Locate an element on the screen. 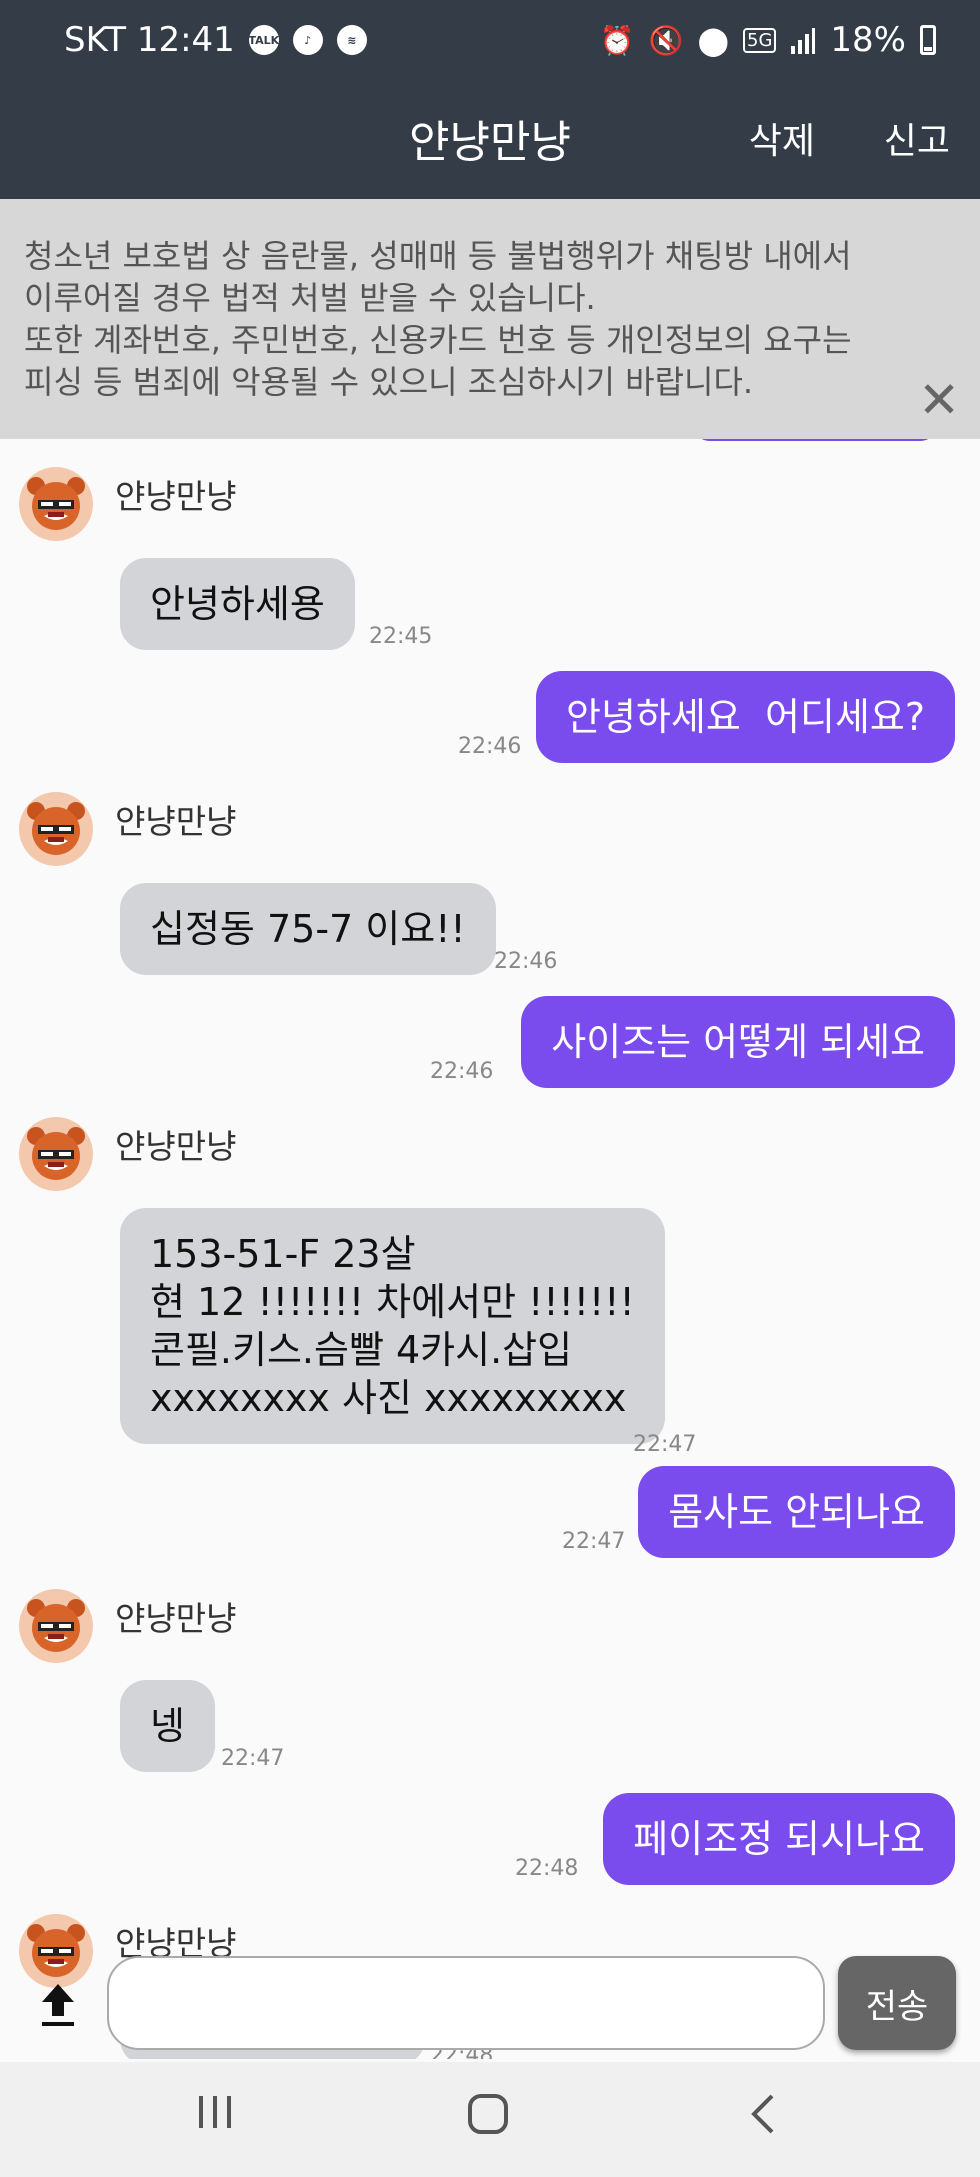 This screenshot has height=2177, width=980. message-time: 22:45 is located at coordinates (401, 636).